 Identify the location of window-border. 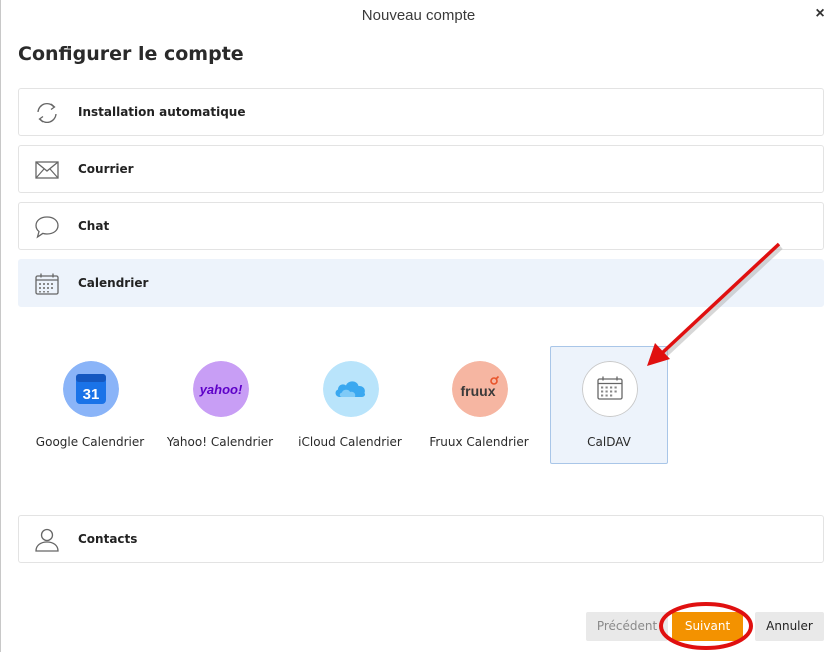
(0, 326).